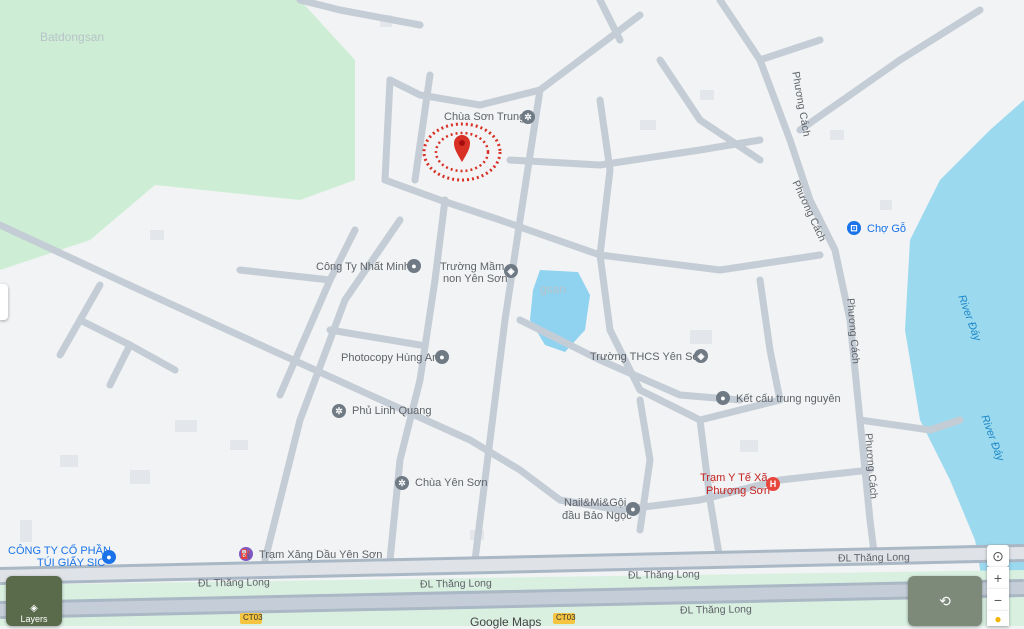  Describe the element at coordinates (484, 117) in the screenshot. I see `place-chua-son-trung: Chùa Sơn Trung` at that location.